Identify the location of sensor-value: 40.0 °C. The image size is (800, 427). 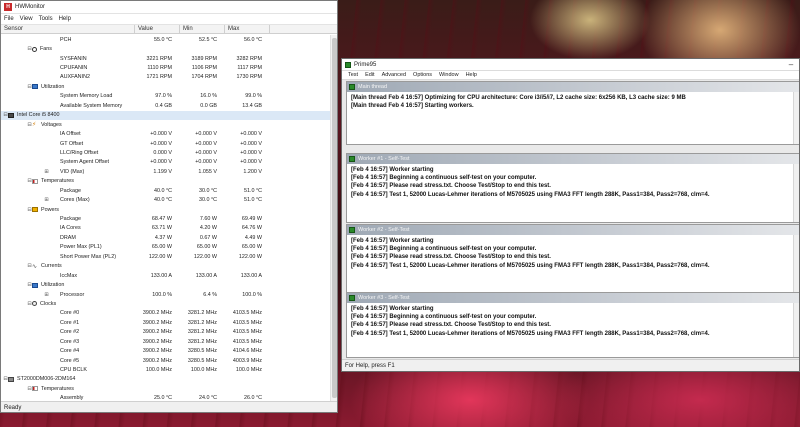
(162, 190).